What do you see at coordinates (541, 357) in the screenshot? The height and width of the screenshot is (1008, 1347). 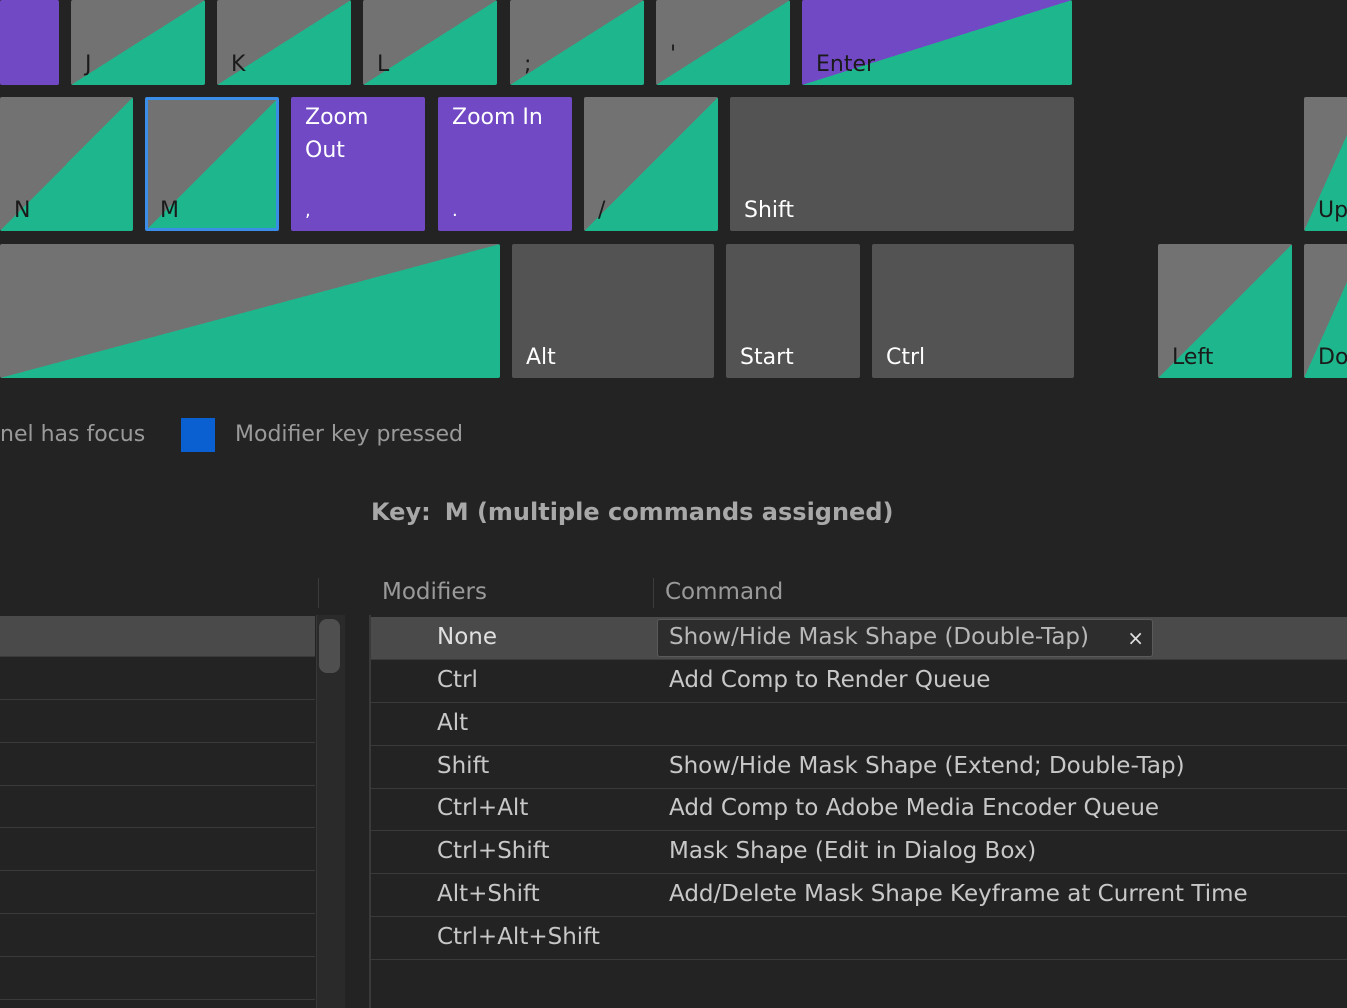 I see `key-label: Alt` at bounding box center [541, 357].